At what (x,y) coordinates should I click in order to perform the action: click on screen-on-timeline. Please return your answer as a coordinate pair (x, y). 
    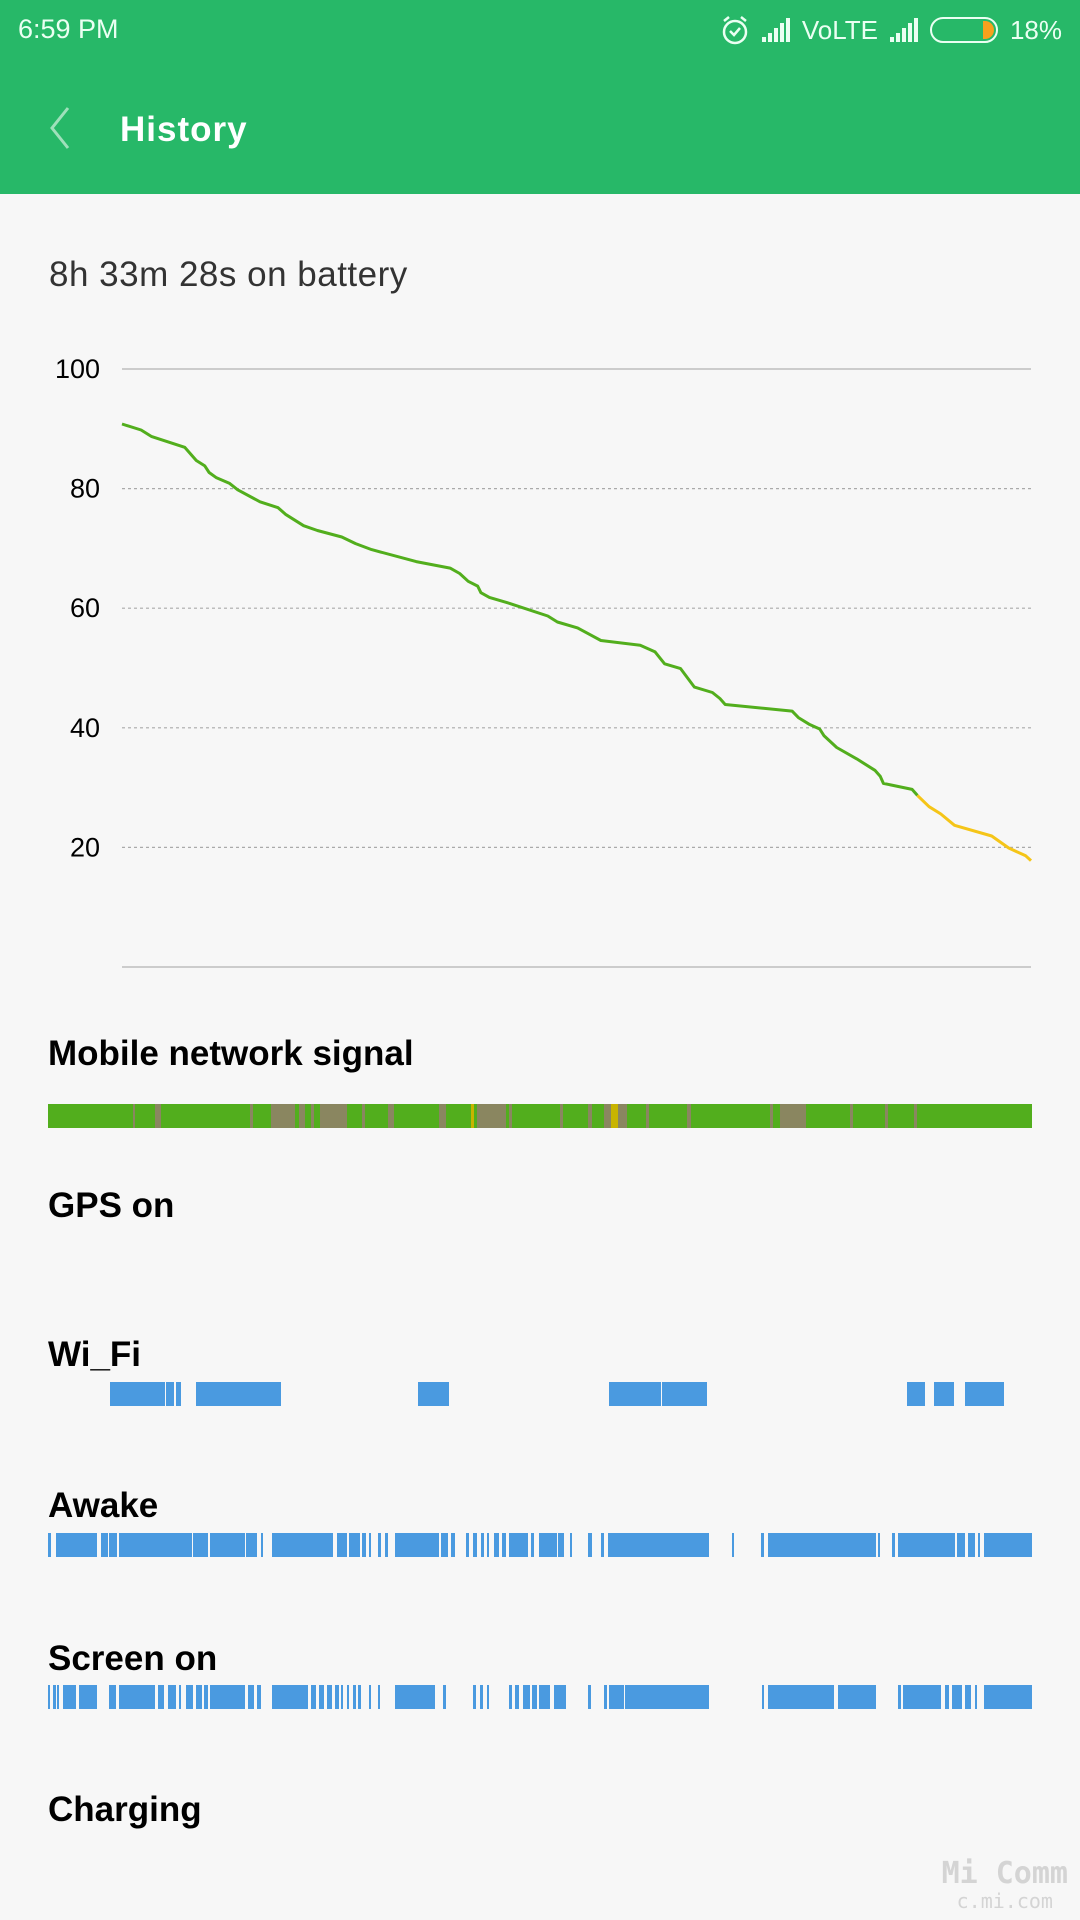
    Looking at the image, I should click on (540, 1697).